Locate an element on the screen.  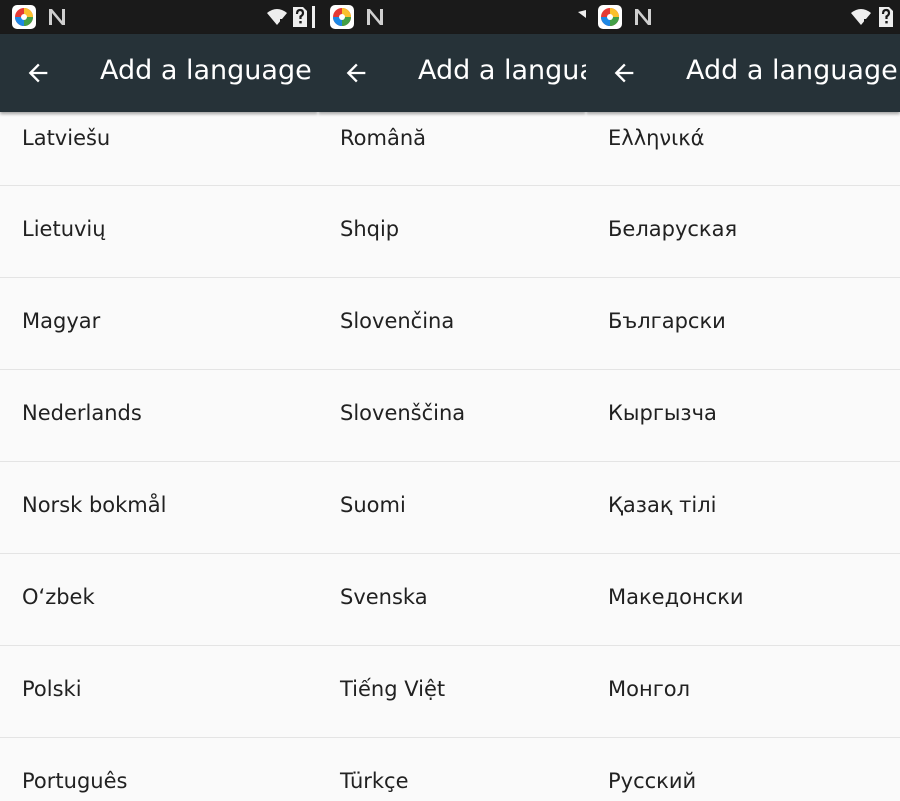
language-item: Кыргызча is located at coordinates (743, 416).